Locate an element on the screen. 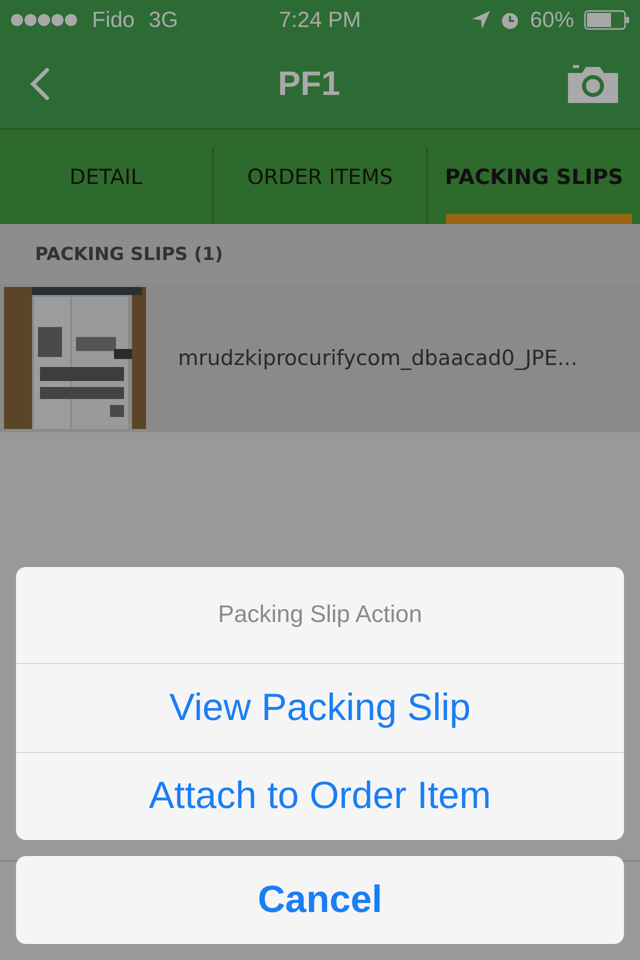 The image size is (640, 960). signal-icon is located at coordinates (44, 20).